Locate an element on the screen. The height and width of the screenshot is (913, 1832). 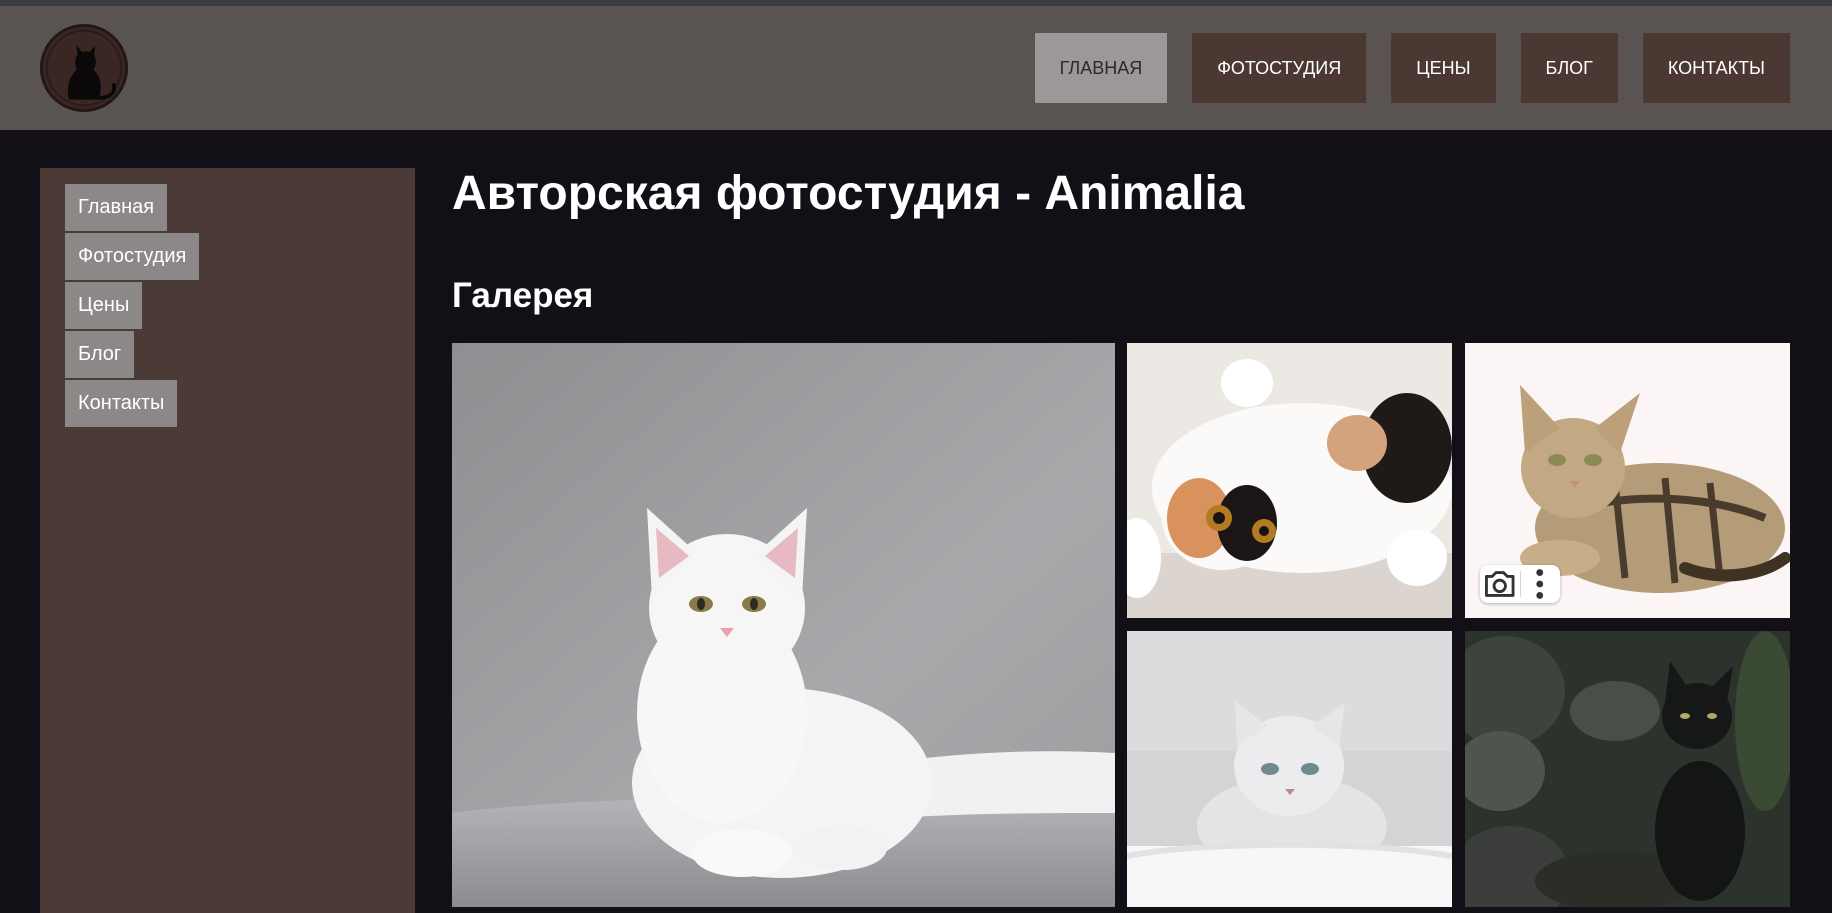
gallery-photo-tabby-kitten is located at coordinates (1627, 480).